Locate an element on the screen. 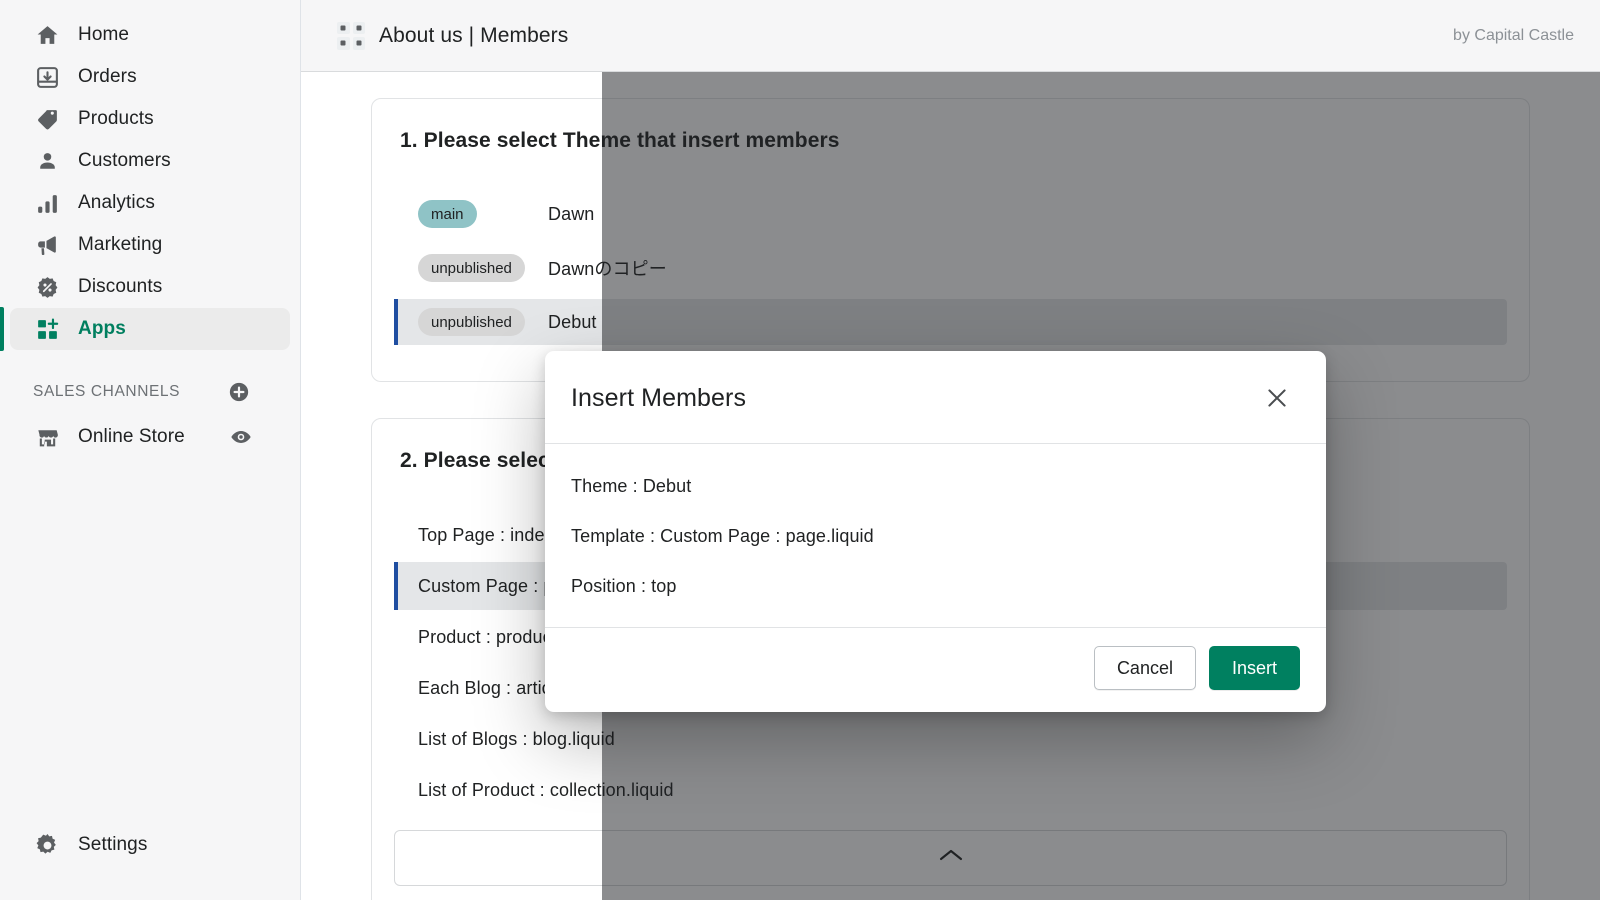 This screenshot has height=900, width=1600. sales-channels-header: SALES CHANNELS is located at coordinates (150, 392).